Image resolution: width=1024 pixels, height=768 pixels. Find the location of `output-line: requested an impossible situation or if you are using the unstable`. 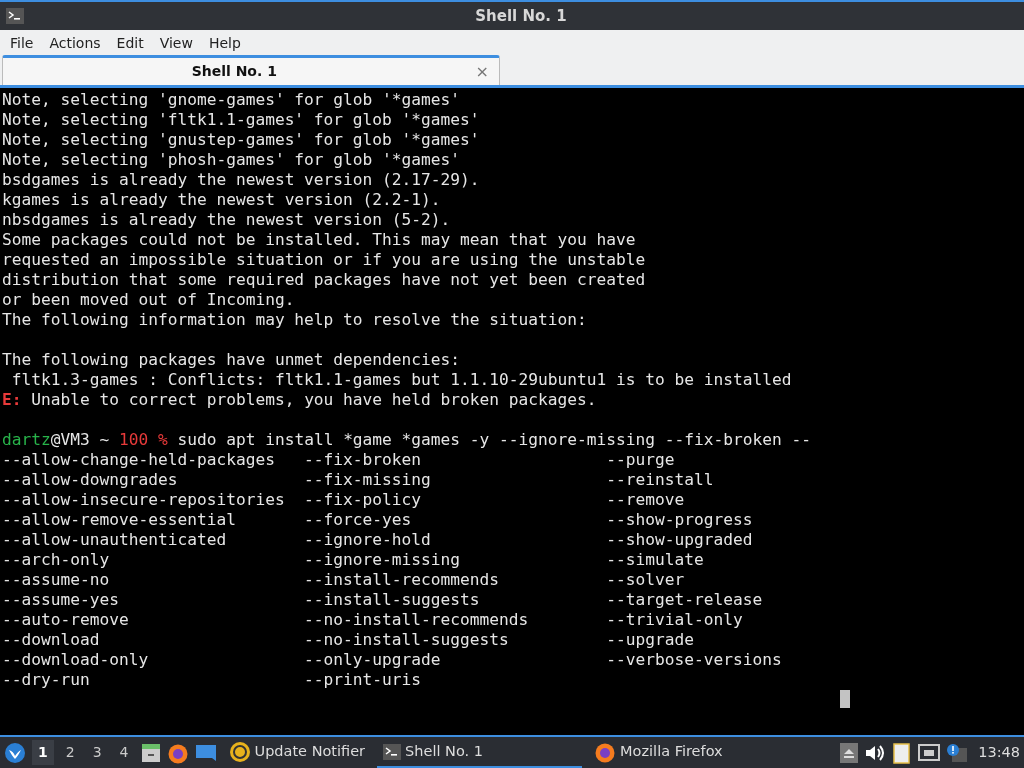

output-line: requested an impossible situation or if you are using the unstable is located at coordinates (324, 259).